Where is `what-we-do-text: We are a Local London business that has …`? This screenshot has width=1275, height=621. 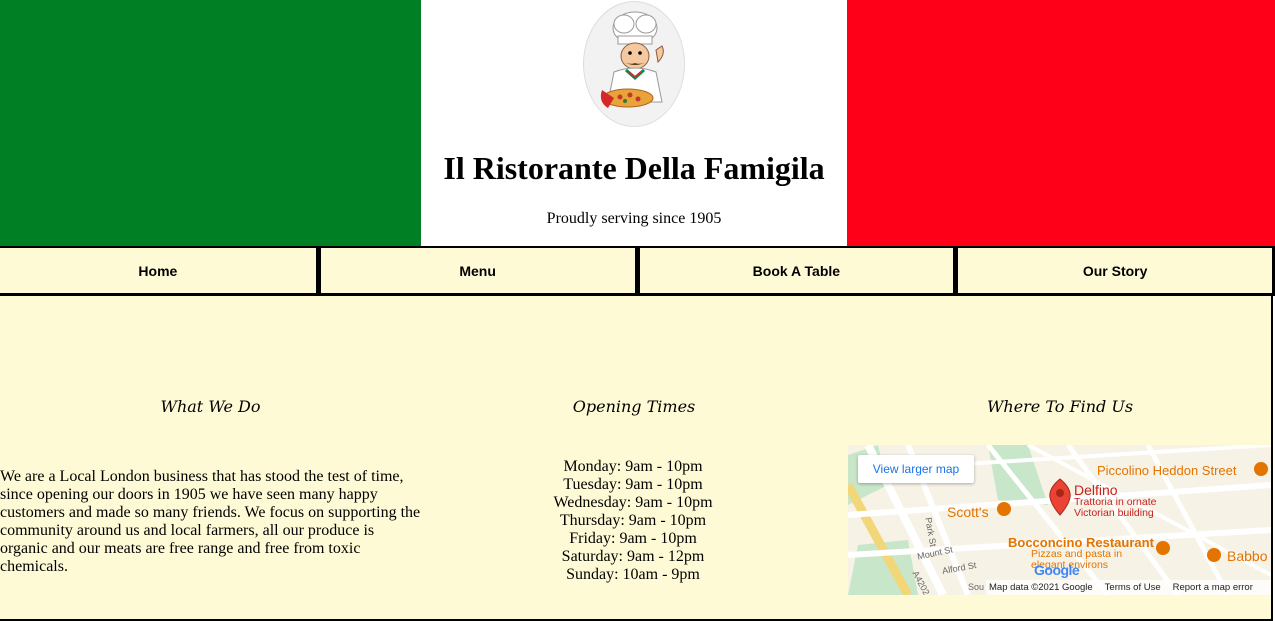 what-we-do-text: We are a Local London business that has … is located at coordinates (210, 521).